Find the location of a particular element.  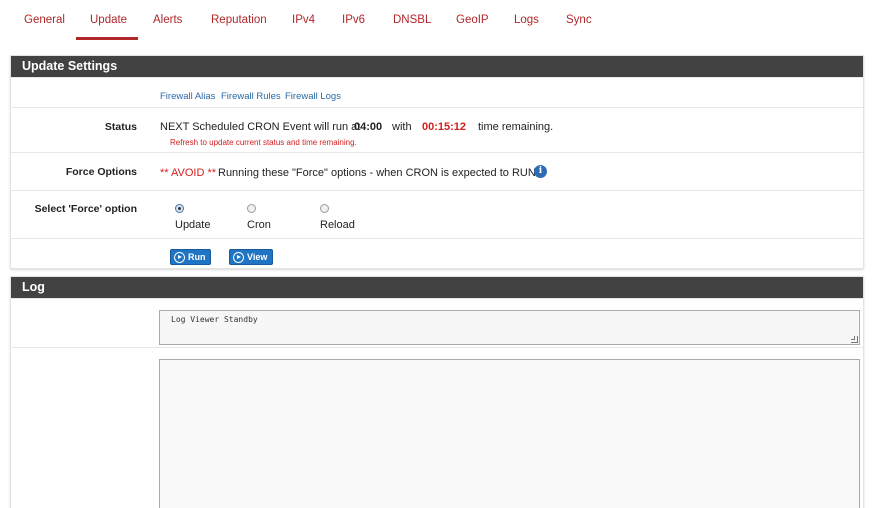

resize-grip-icon is located at coordinates (854, 339).